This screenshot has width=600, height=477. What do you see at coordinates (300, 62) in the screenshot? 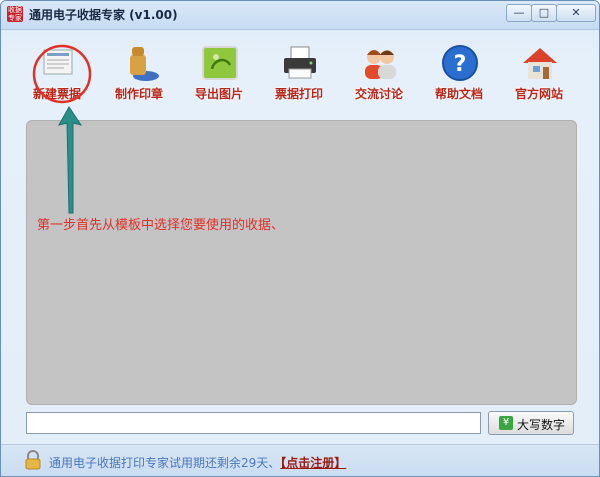
I see `printer-icon` at bounding box center [300, 62].